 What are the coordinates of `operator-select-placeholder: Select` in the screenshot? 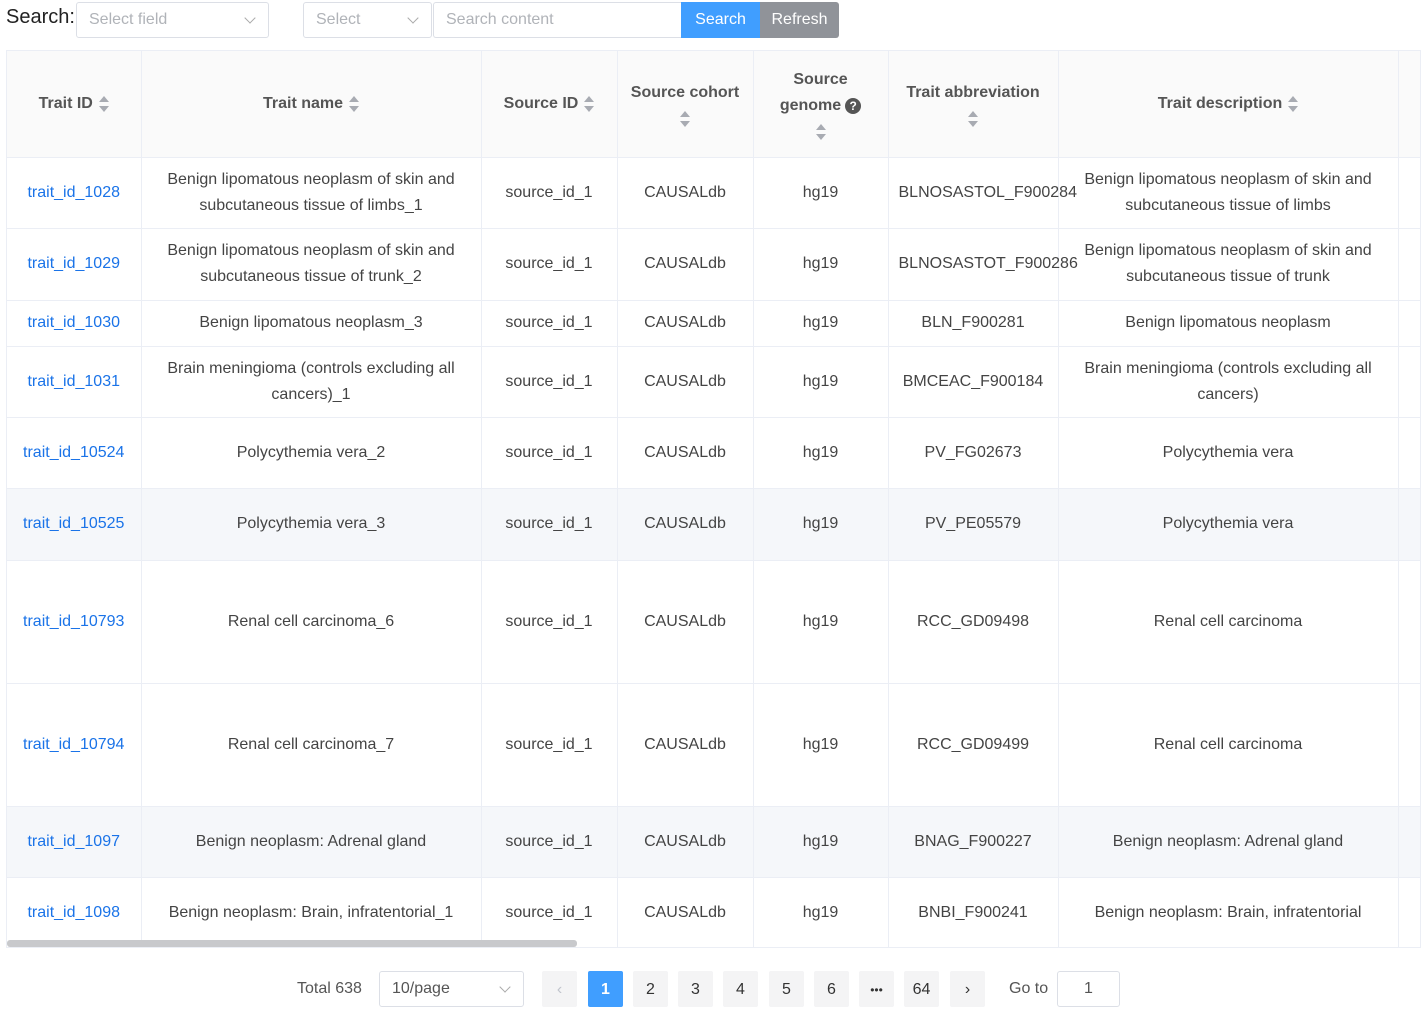 It's located at (338, 19).